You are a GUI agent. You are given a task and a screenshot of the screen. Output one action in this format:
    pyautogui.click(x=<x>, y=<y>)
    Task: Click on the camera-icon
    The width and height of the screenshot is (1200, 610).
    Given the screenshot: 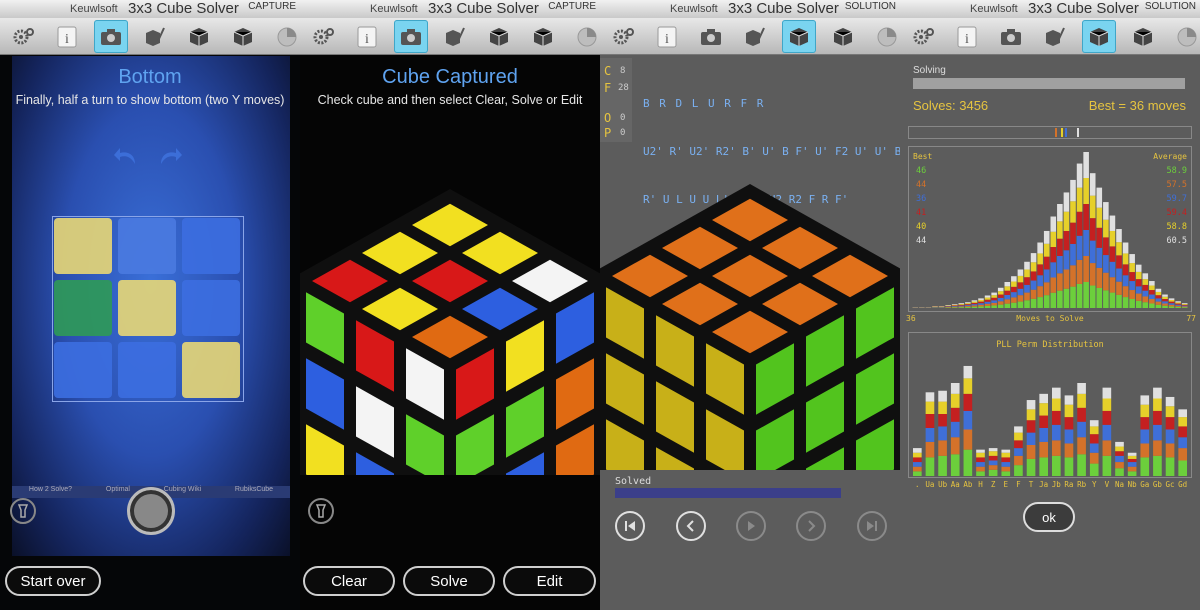 What is the action you would take?
    pyautogui.click(x=411, y=36)
    